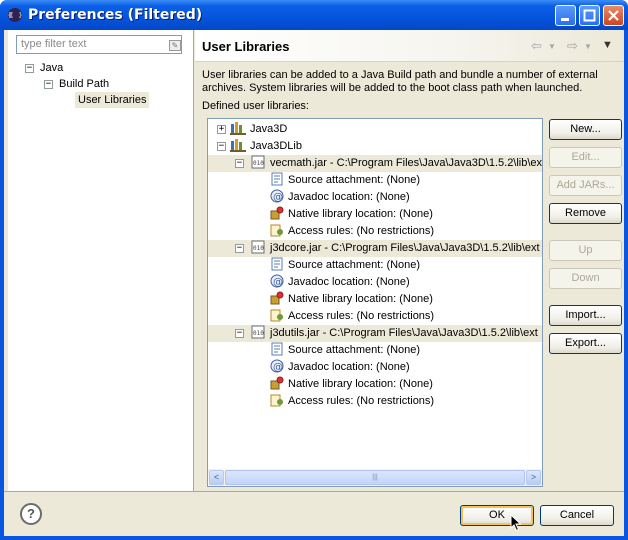 This screenshot has width=628, height=540. Describe the element at coordinates (607, 45) in the screenshot. I see `view-menu-icon: ▼` at that location.